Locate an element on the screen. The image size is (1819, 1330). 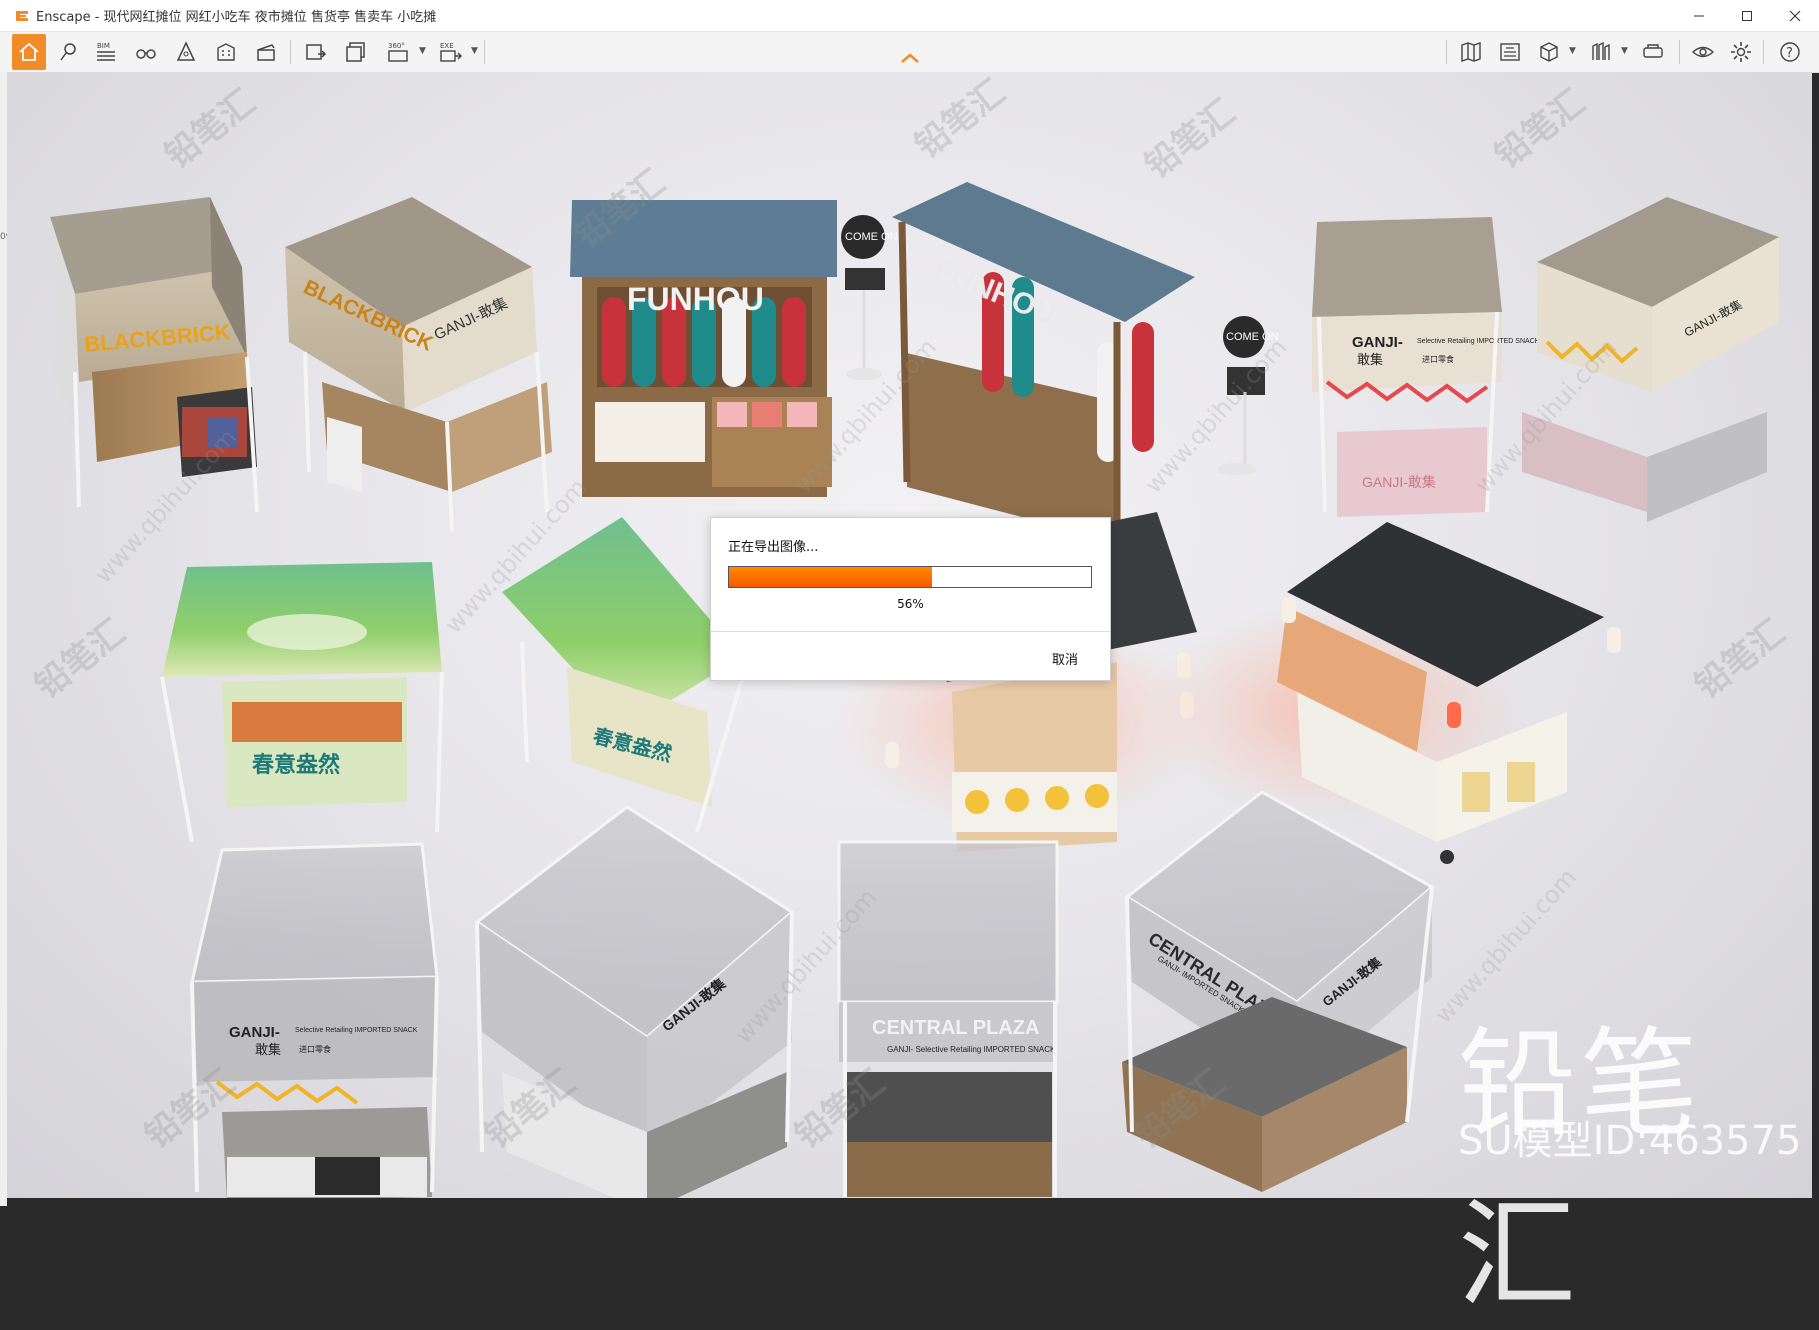
help-icon: ? is located at coordinates (1790, 52).